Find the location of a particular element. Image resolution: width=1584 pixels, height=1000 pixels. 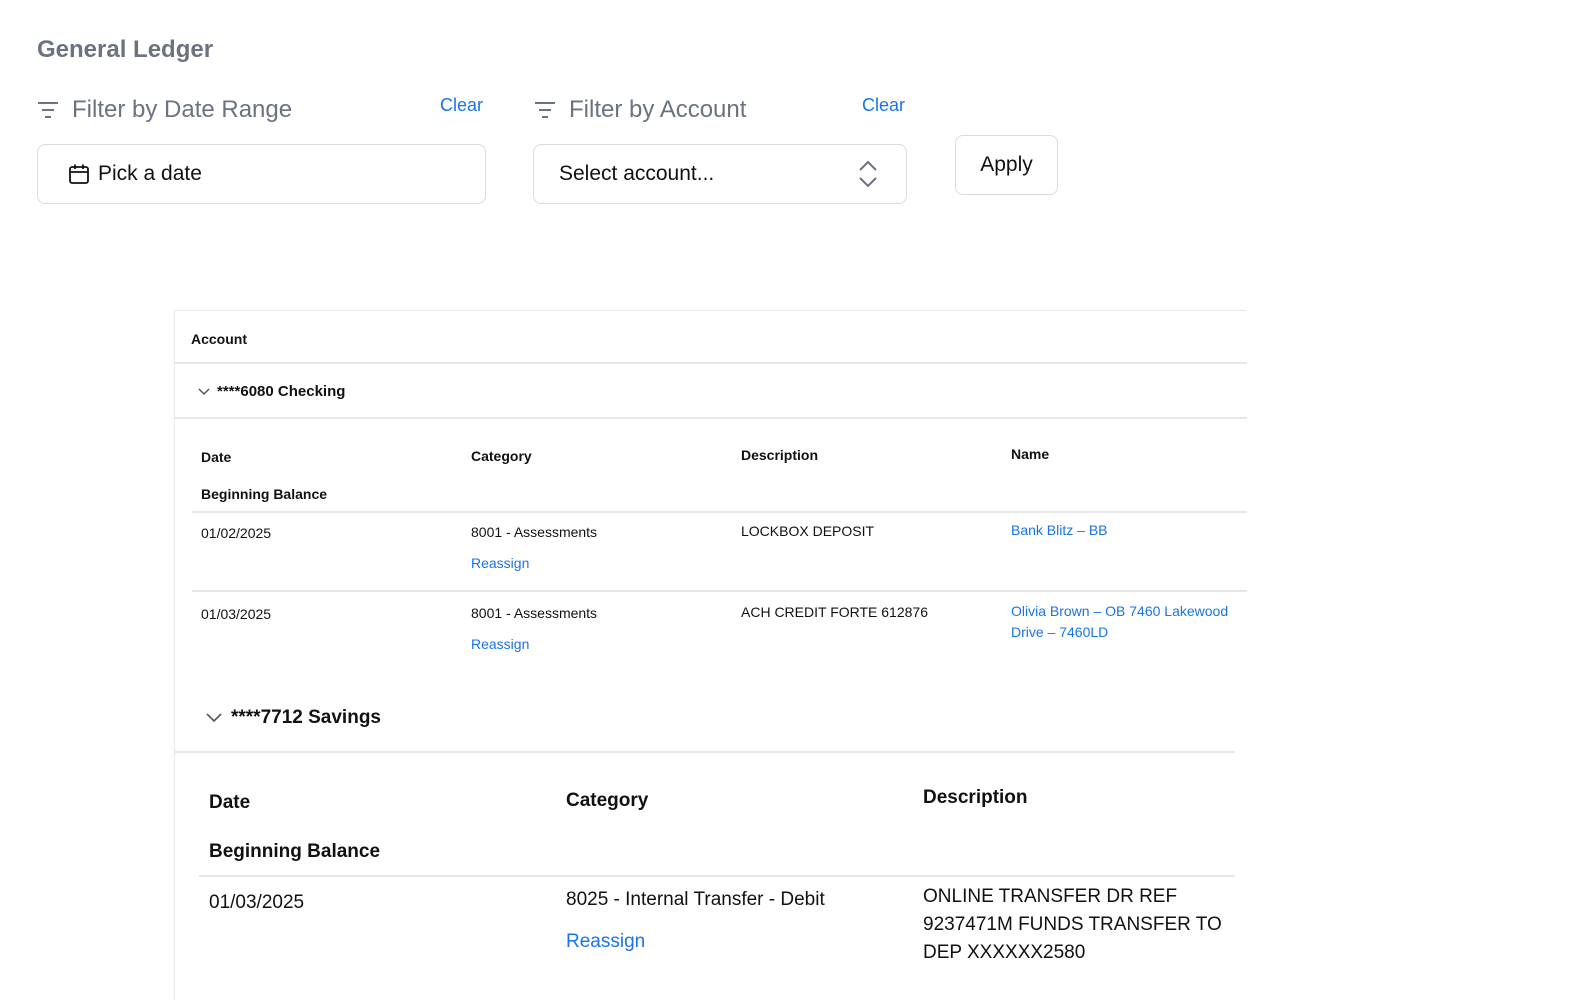

page-title: General Ledger is located at coordinates (125, 49).